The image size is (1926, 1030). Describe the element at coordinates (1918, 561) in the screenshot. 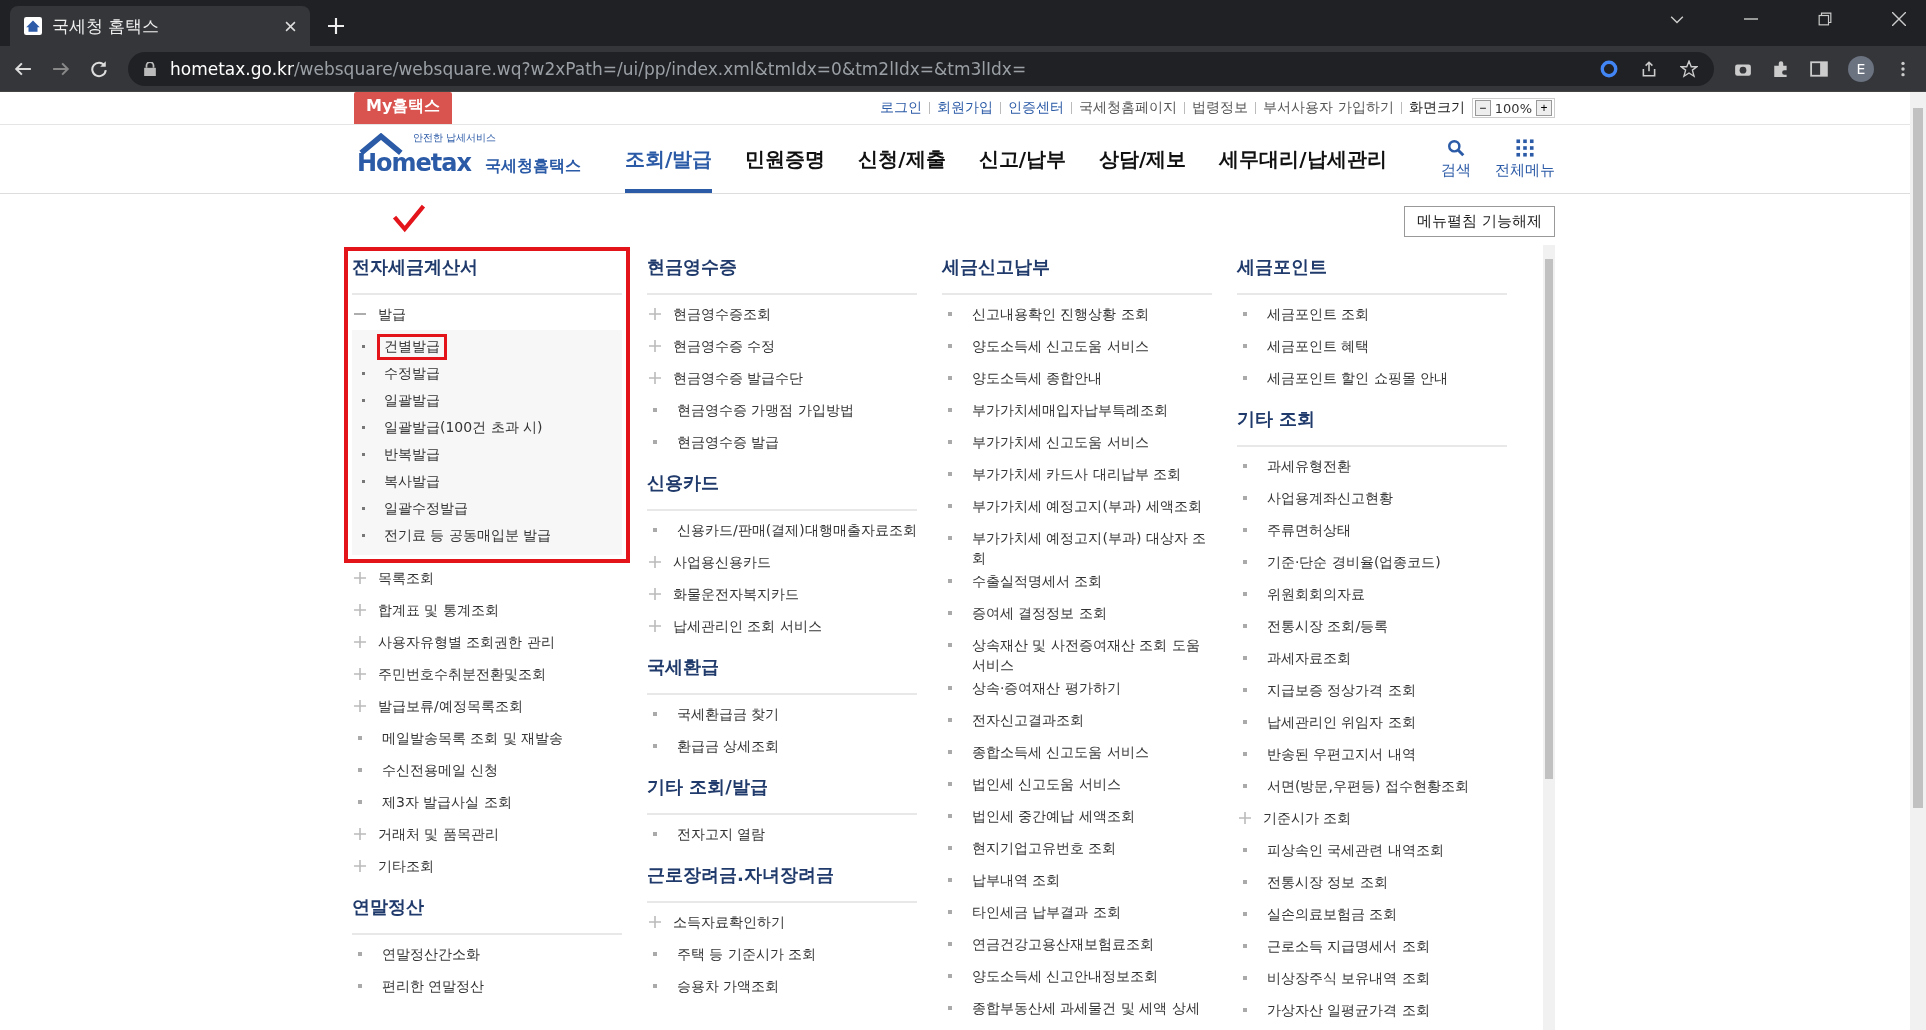

I see `page-scrollbar` at that location.